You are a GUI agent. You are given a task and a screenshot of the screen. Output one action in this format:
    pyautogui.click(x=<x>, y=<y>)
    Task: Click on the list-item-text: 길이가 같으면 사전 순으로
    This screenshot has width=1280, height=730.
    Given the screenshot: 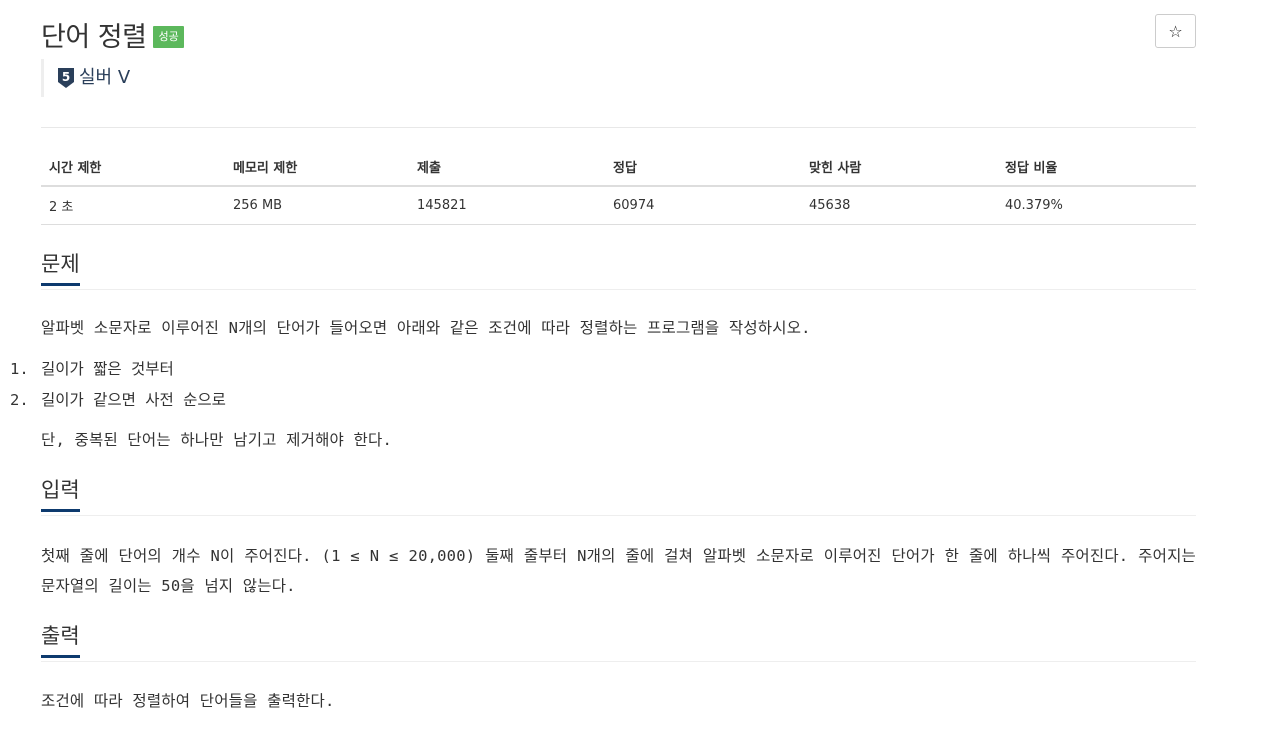 What is the action you would take?
    pyautogui.click(x=133, y=400)
    